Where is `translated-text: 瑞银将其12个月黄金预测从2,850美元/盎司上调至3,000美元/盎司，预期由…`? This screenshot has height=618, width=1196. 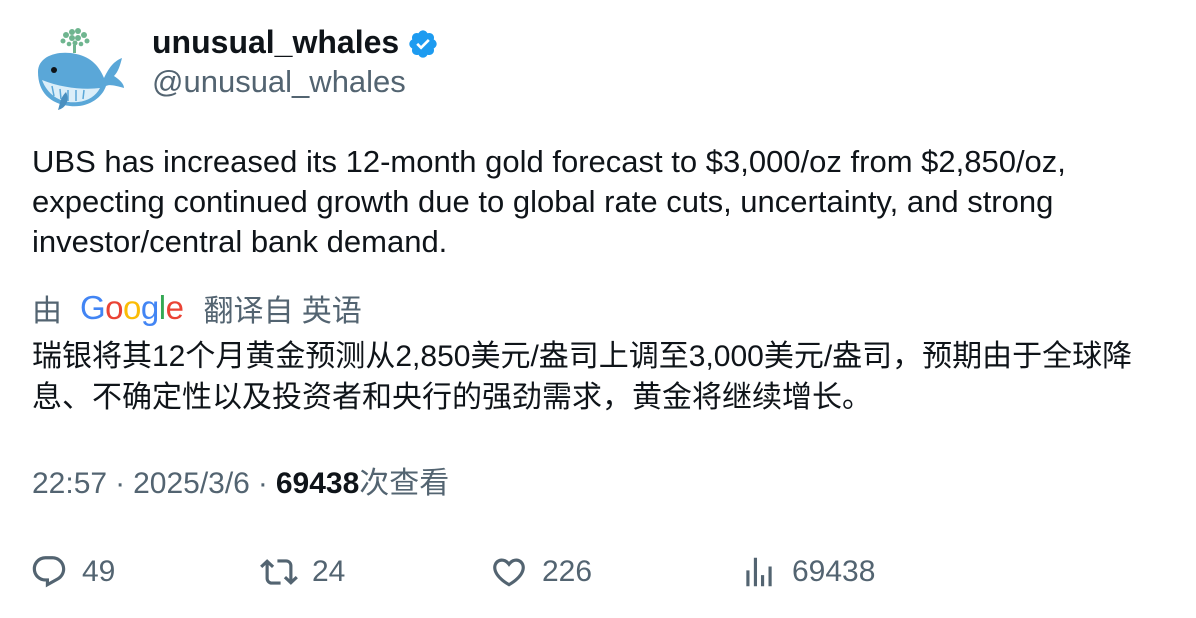
translated-text: 瑞银将其12个月黄金预测从2,850美元/盎司上调至3,000美元/盎司，预期由… is located at coordinates (582, 377).